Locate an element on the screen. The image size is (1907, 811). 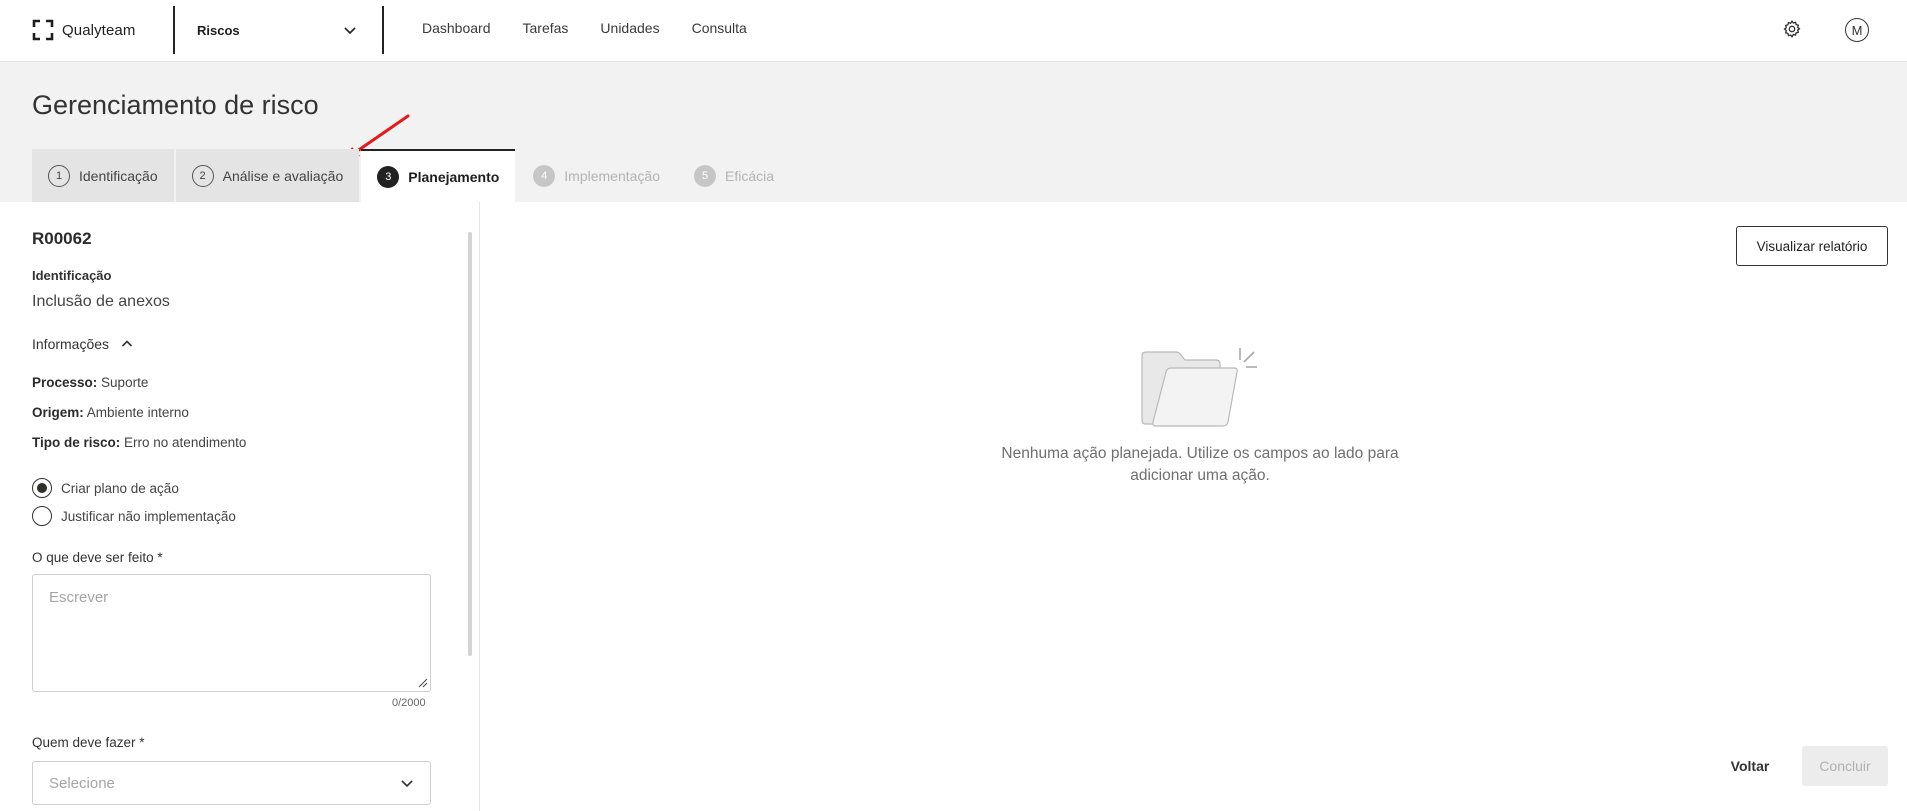
step-number: 4 is located at coordinates (544, 175).